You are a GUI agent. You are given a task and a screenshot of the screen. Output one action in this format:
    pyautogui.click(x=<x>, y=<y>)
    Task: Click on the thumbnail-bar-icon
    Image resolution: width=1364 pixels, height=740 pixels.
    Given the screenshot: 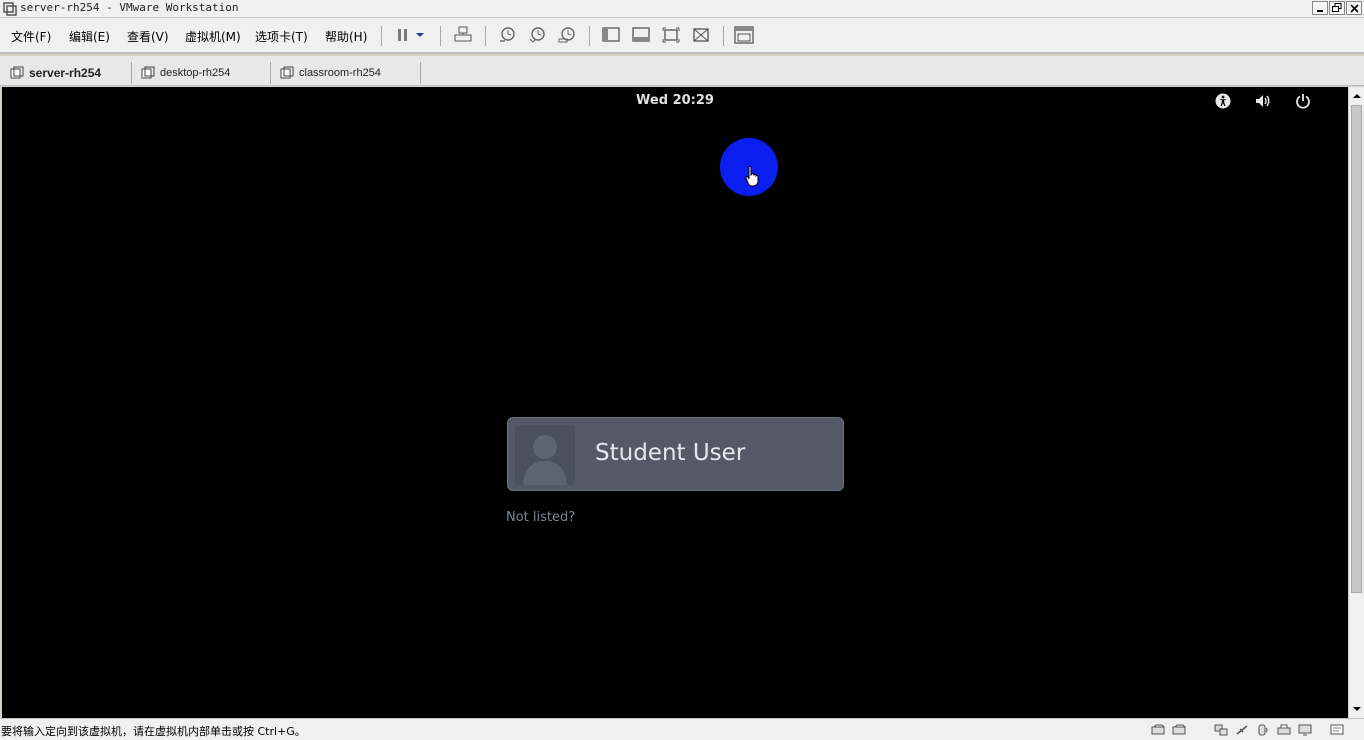 What is the action you would take?
    pyautogui.click(x=641, y=34)
    